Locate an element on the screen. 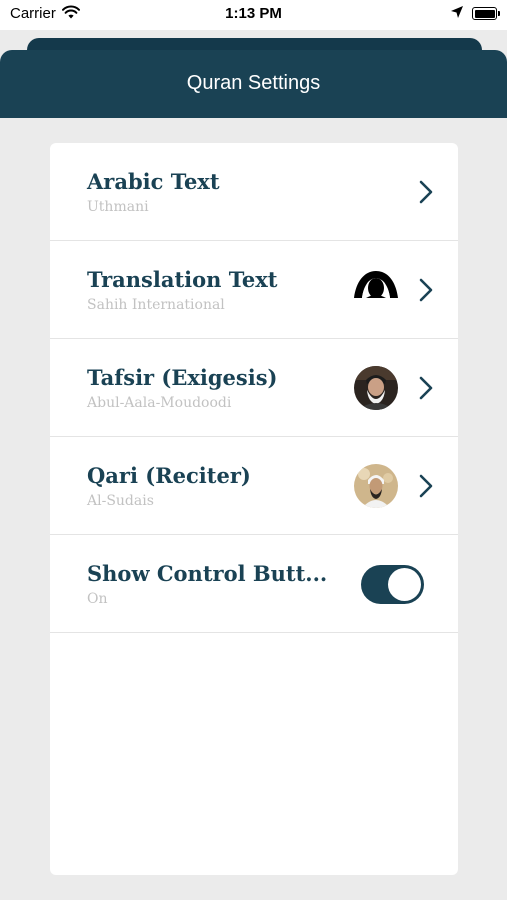 Image resolution: width=507 pixels, height=900 pixels. battery-icon is located at coordinates (486, 13).